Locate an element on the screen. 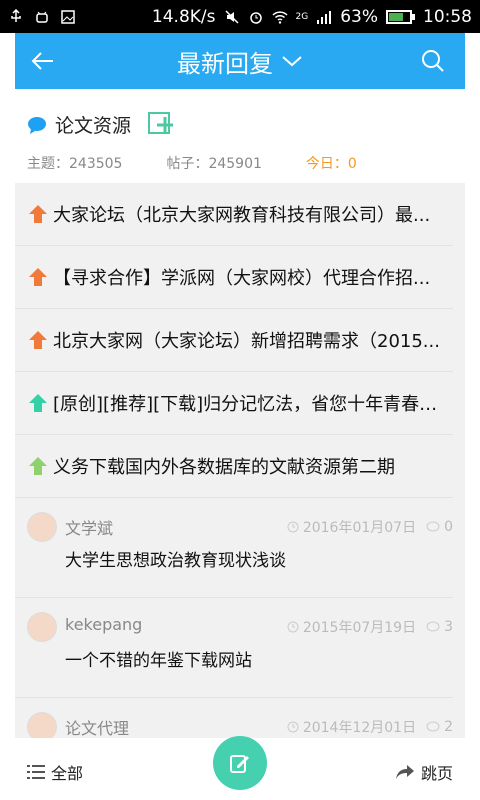 This screenshot has height=800, width=480. signal-icon is located at coordinates (324, 17).